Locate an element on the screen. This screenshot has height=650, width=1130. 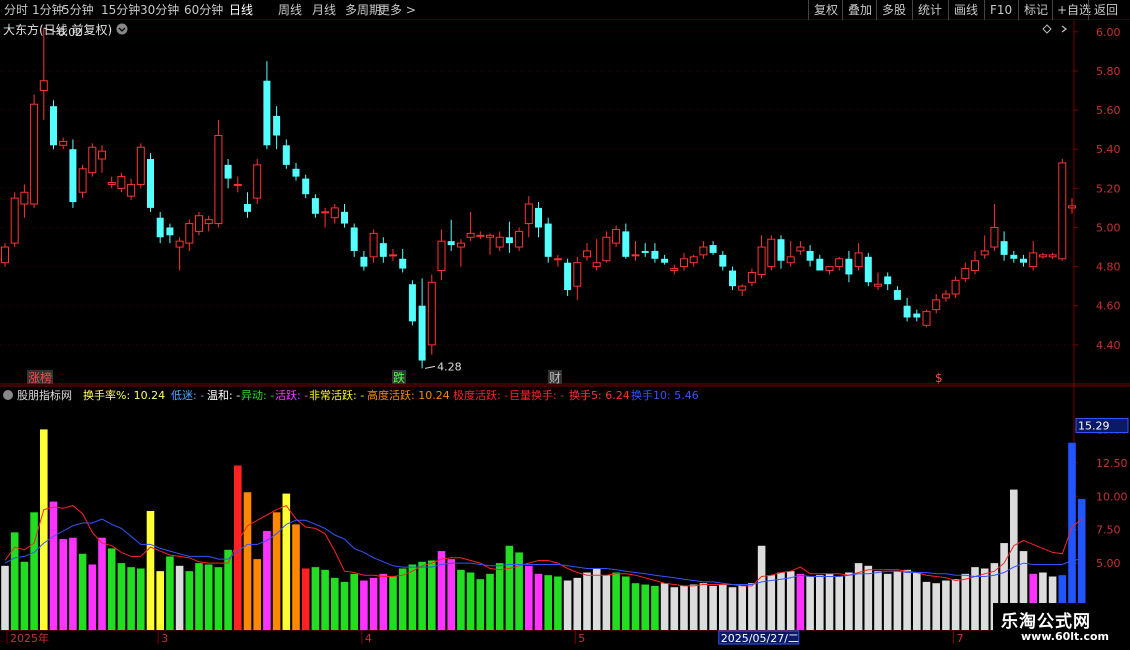
toolbar-button-3: 统计 is located at coordinates (930, 10).